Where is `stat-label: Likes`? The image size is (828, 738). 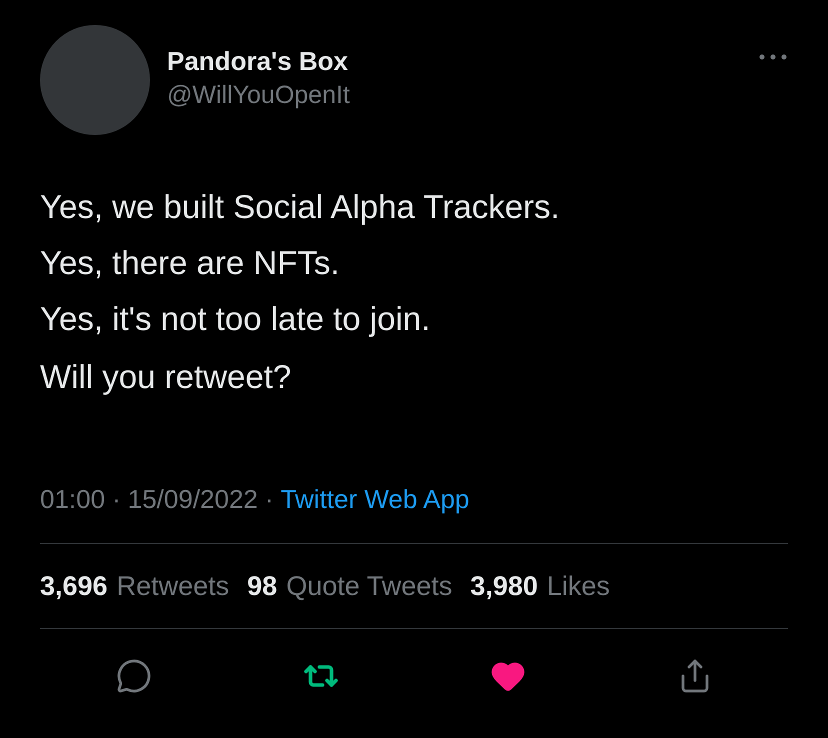 stat-label: Likes is located at coordinates (578, 586).